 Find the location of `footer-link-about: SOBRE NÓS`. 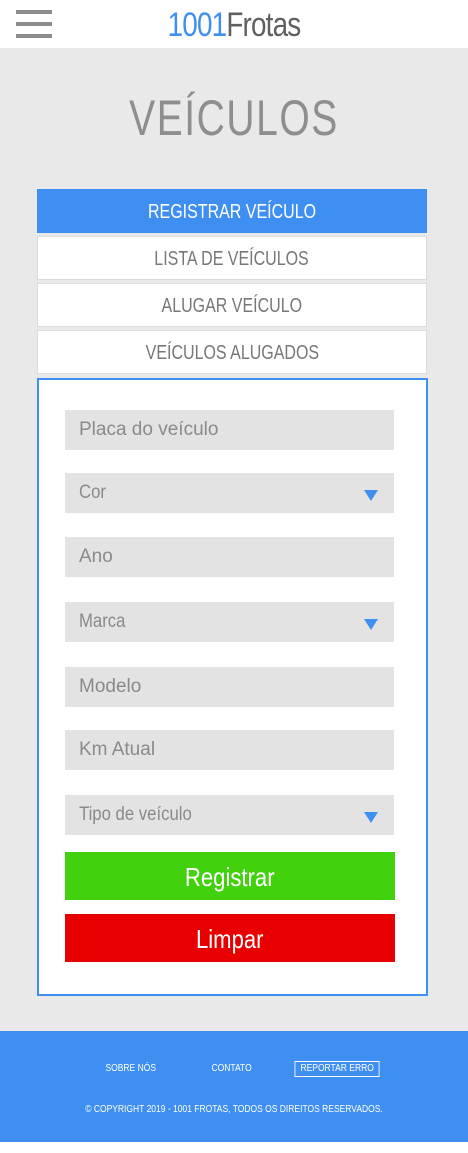

footer-link-about: SOBRE NÓS is located at coordinates (130, 1069).